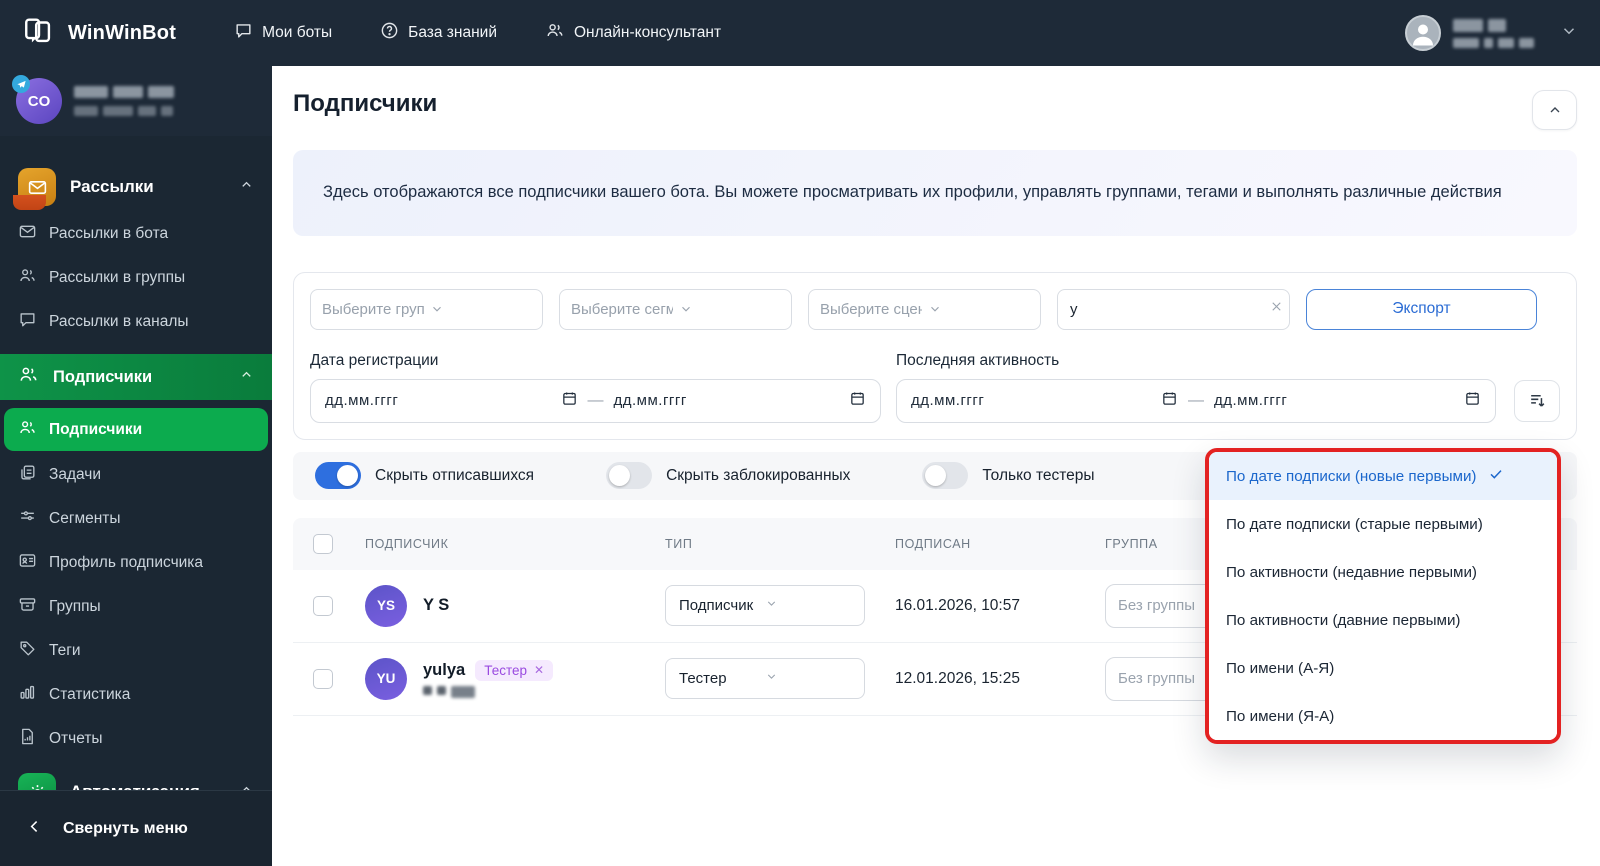  Describe the element at coordinates (1347, 400) in the screenshot. I see `activity-date-to: дд.мм.гггг` at that location.